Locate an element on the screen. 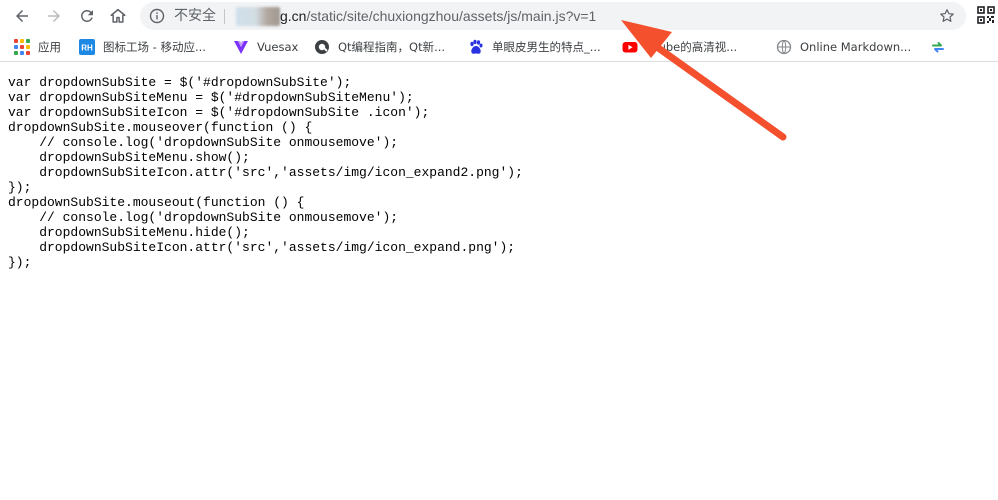 The height and width of the screenshot is (500, 998). address-divider is located at coordinates (224, 16).